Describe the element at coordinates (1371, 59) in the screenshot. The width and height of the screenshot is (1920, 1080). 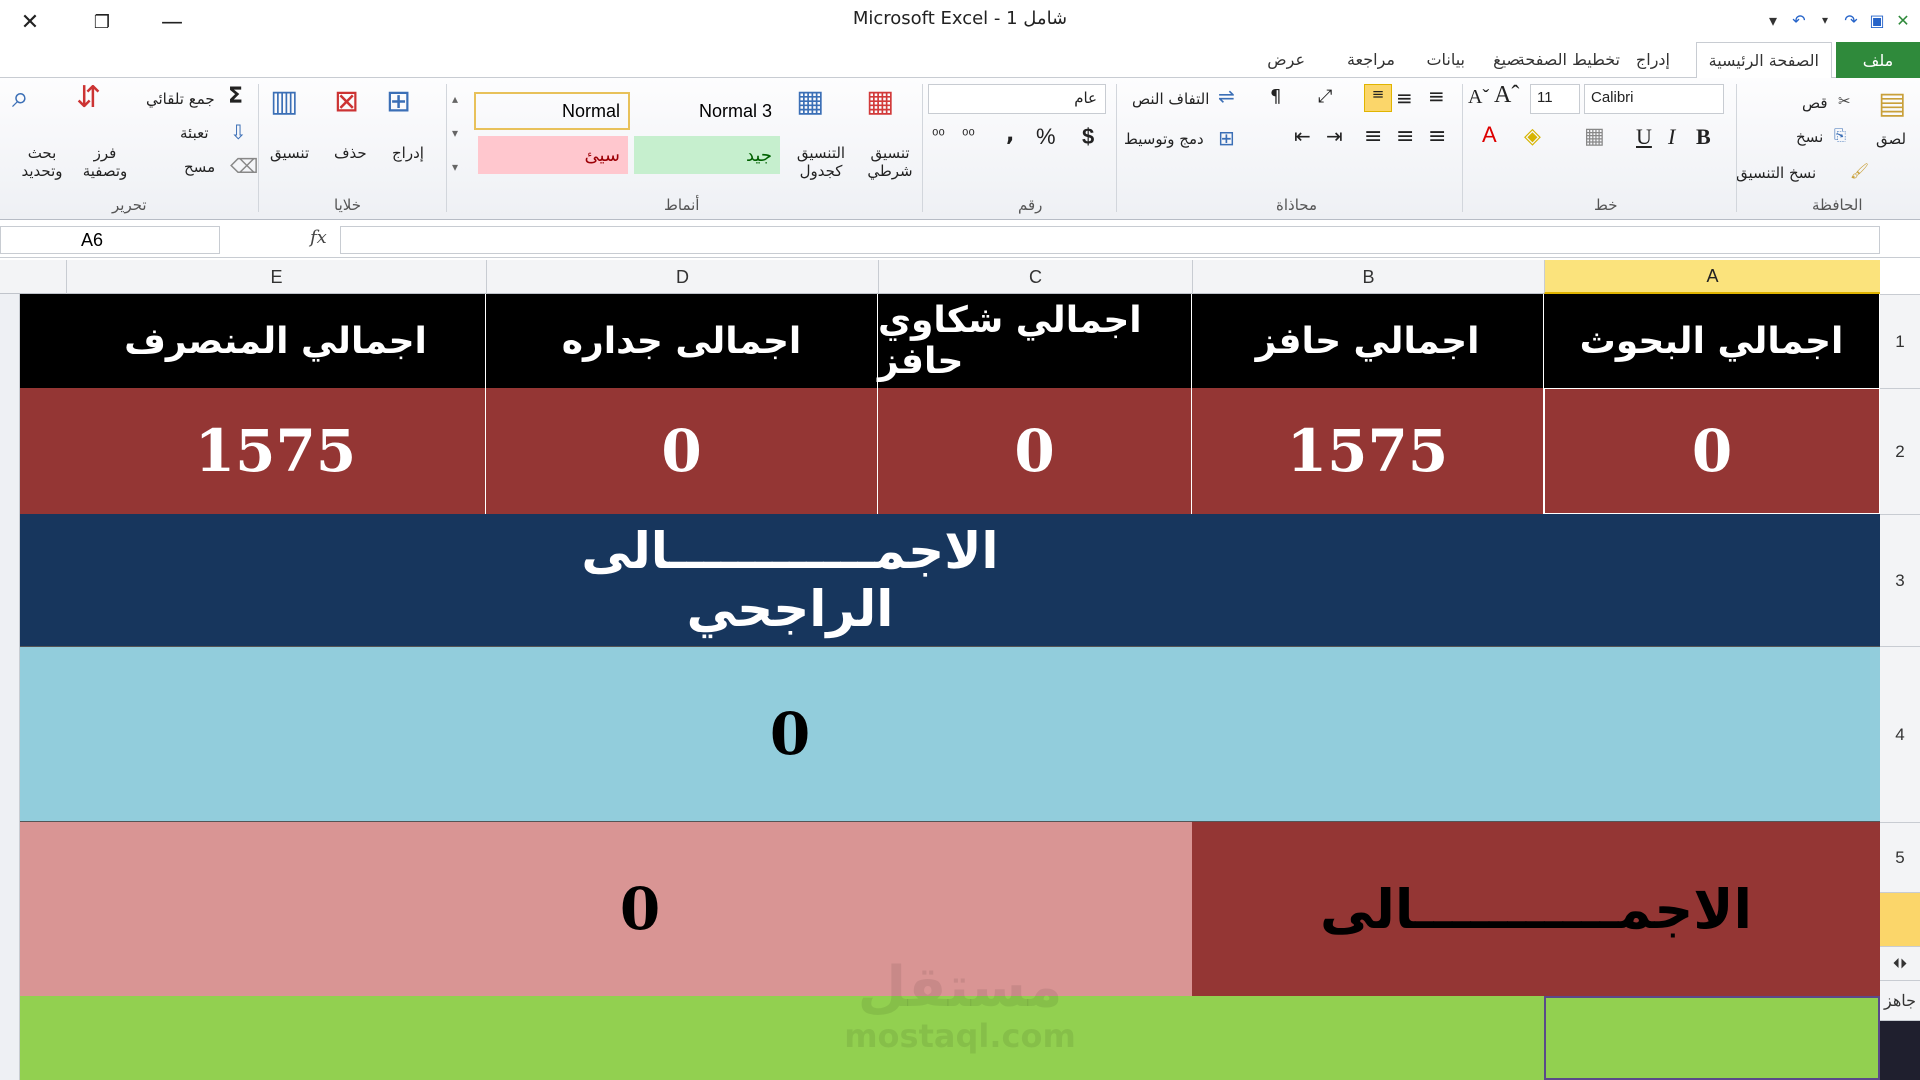
I see `tab-review: مراجعة` at that location.